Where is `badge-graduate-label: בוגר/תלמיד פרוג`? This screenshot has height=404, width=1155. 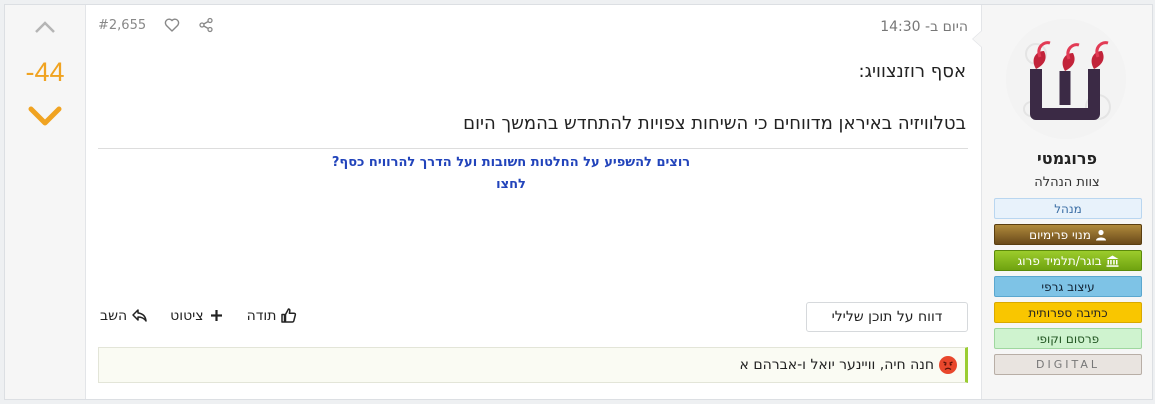 badge-graduate-label: בוגר/תלמיד פרוג is located at coordinates (1059, 260).